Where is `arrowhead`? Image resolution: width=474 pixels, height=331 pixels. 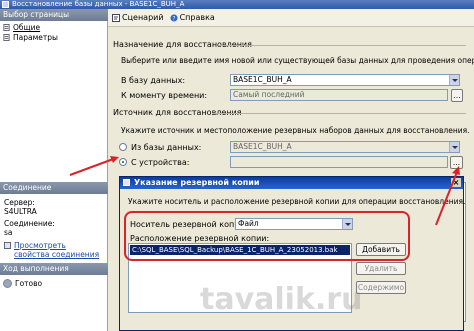 arrowhead is located at coordinates (456, 170).